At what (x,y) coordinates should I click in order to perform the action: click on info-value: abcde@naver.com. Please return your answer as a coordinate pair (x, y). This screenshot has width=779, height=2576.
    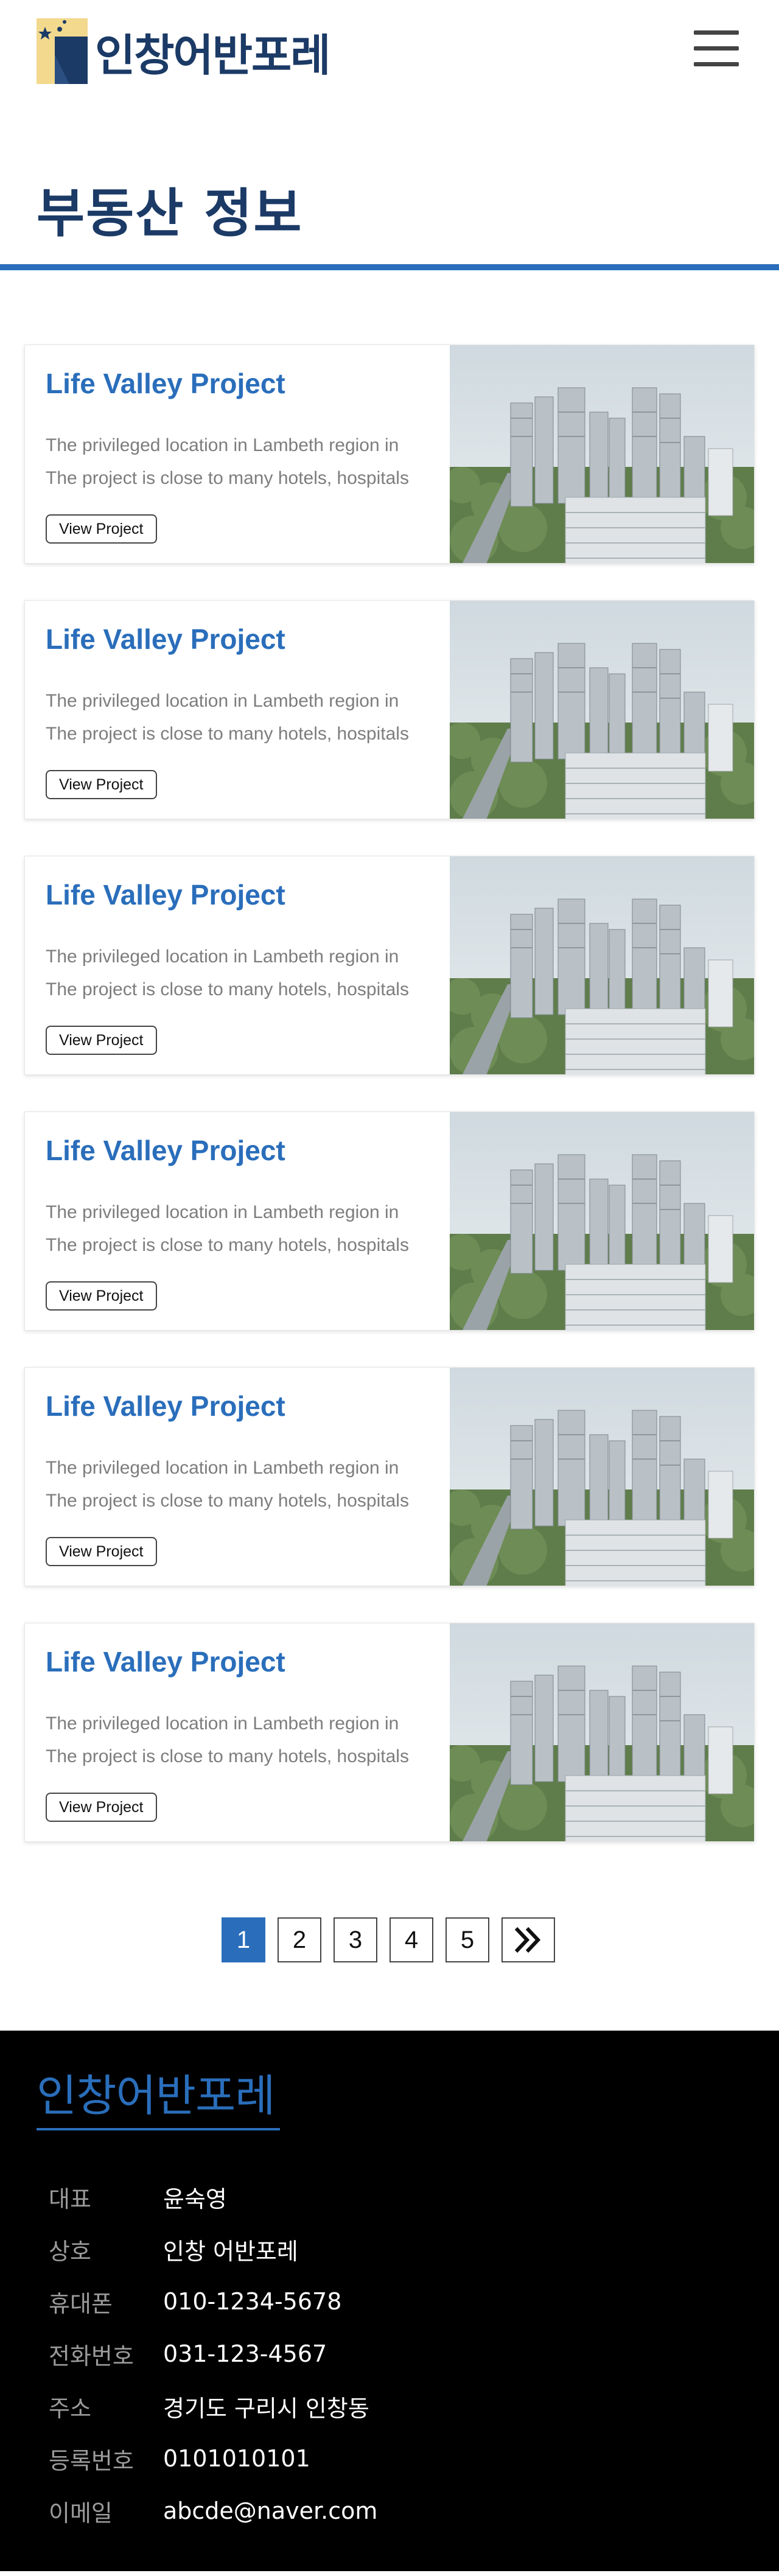
    Looking at the image, I should click on (270, 2510).